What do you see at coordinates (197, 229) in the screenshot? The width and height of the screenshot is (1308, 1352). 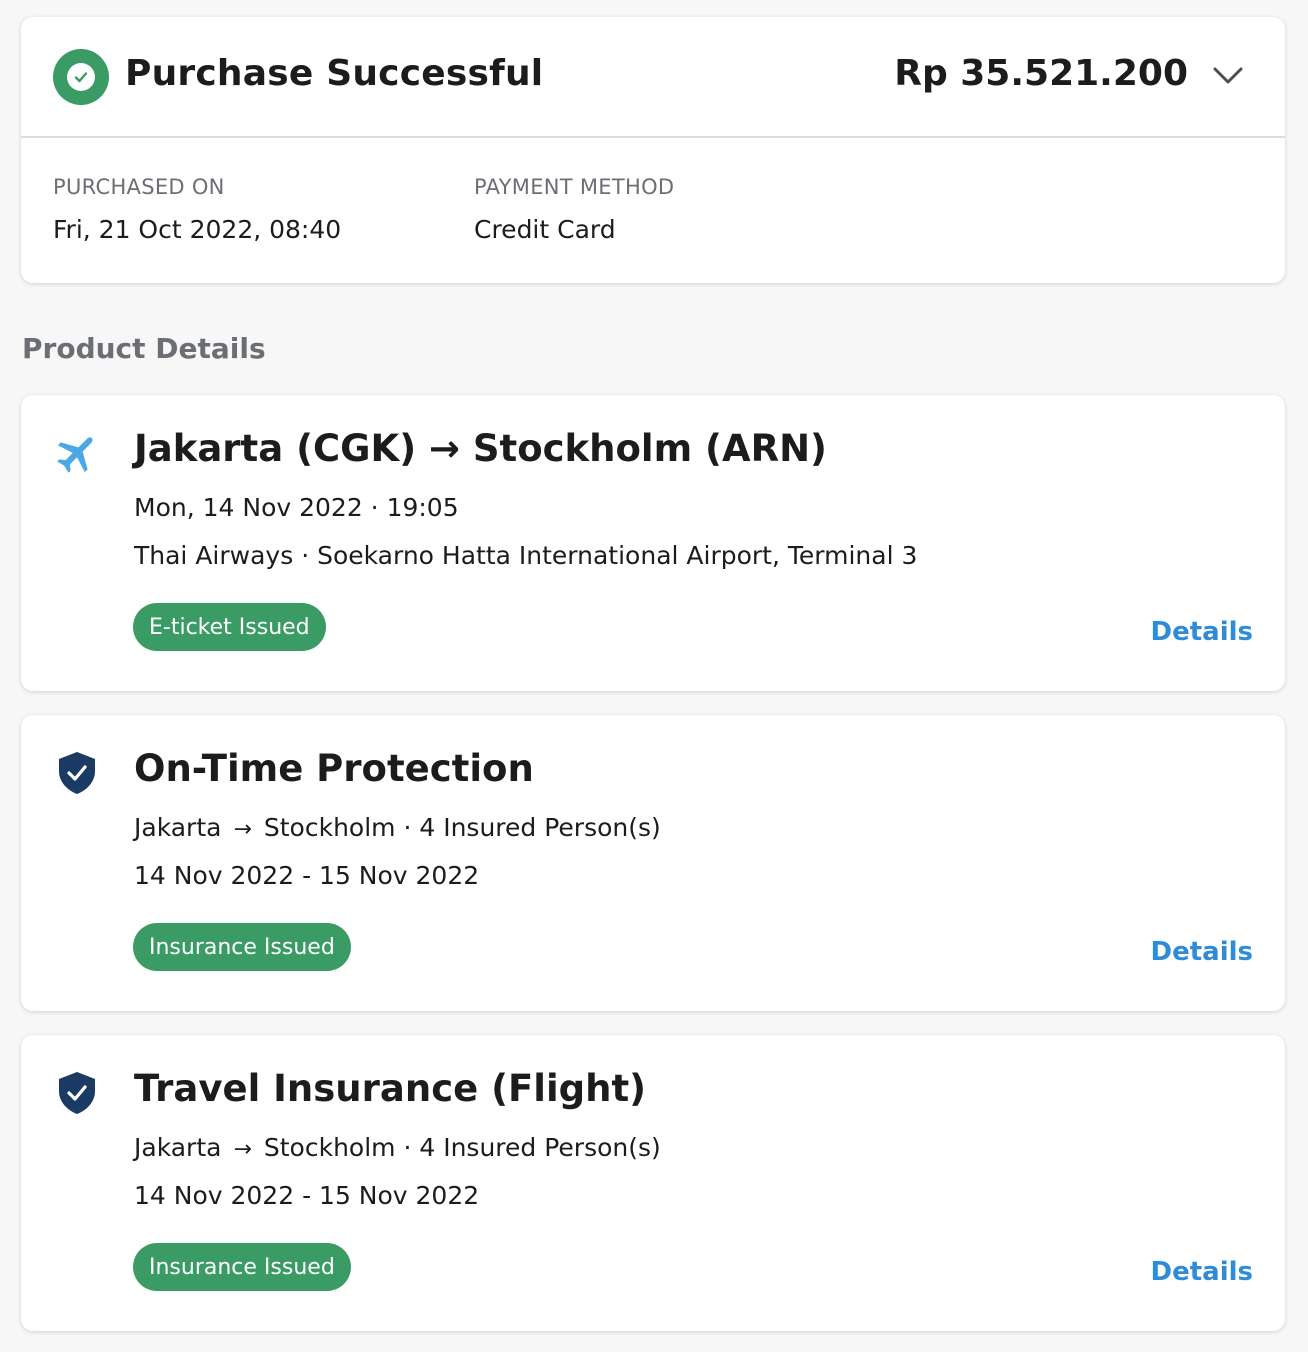 I see `purchased-on-value: Fri, 21 Oct 2022, 08:40` at bounding box center [197, 229].